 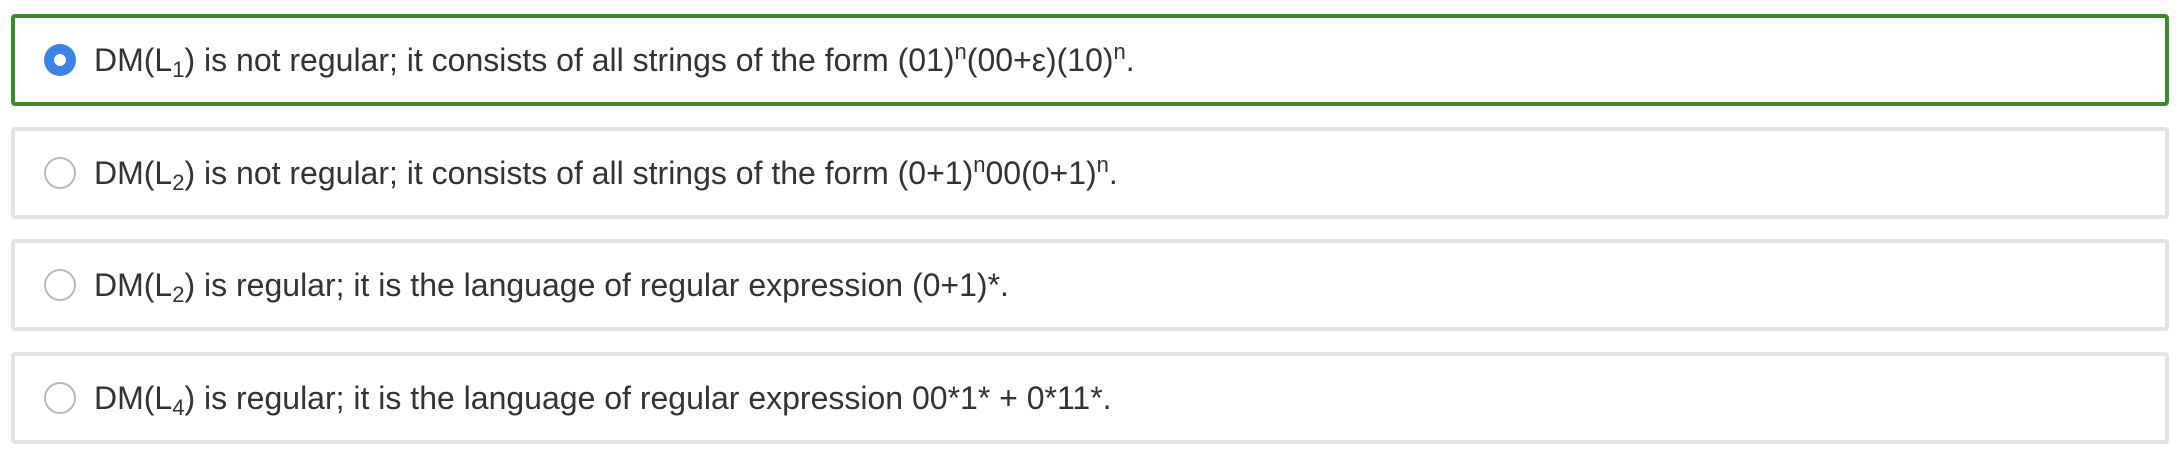 What do you see at coordinates (60, 60) in the screenshot?
I see `radio-button-checked` at bounding box center [60, 60].